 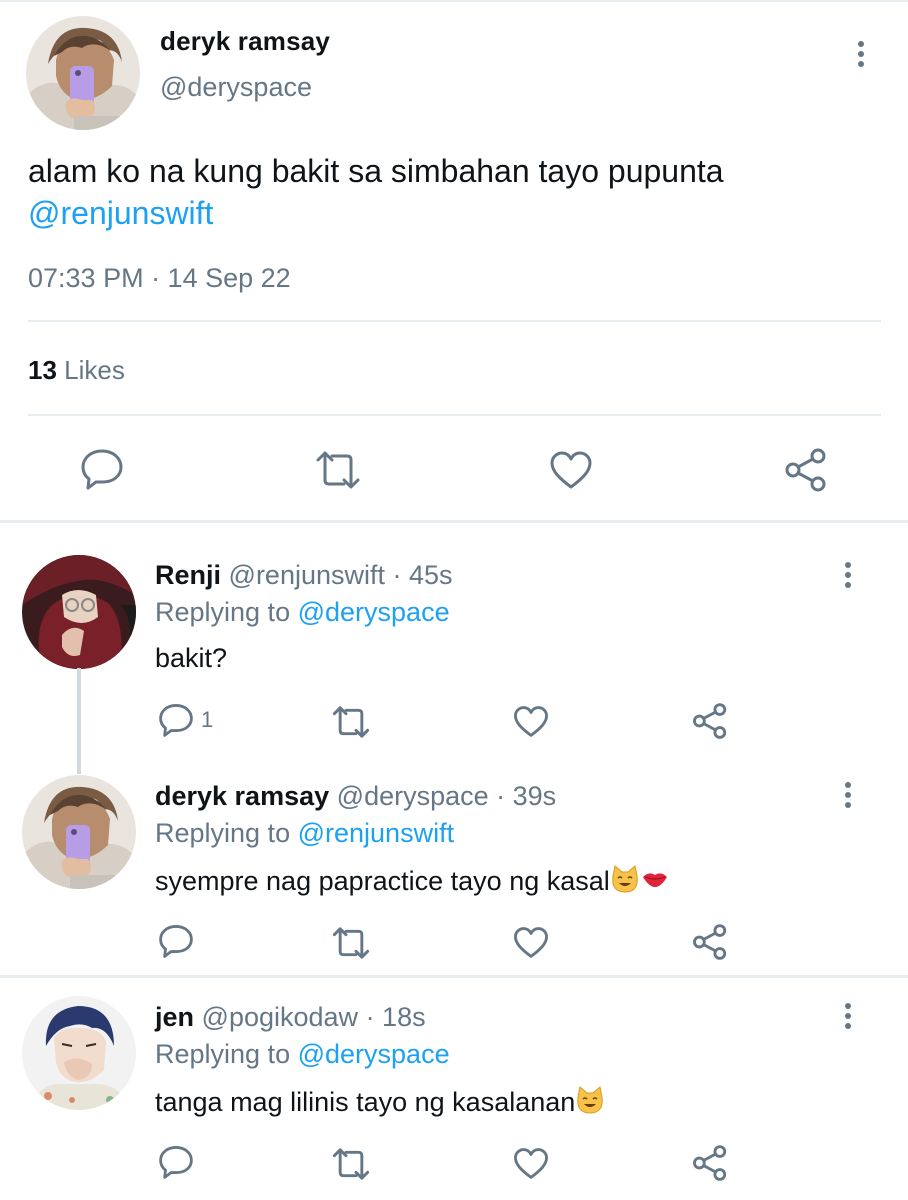 What do you see at coordinates (79, 721) in the screenshot?
I see `thread-line` at bounding box center [79, 721].